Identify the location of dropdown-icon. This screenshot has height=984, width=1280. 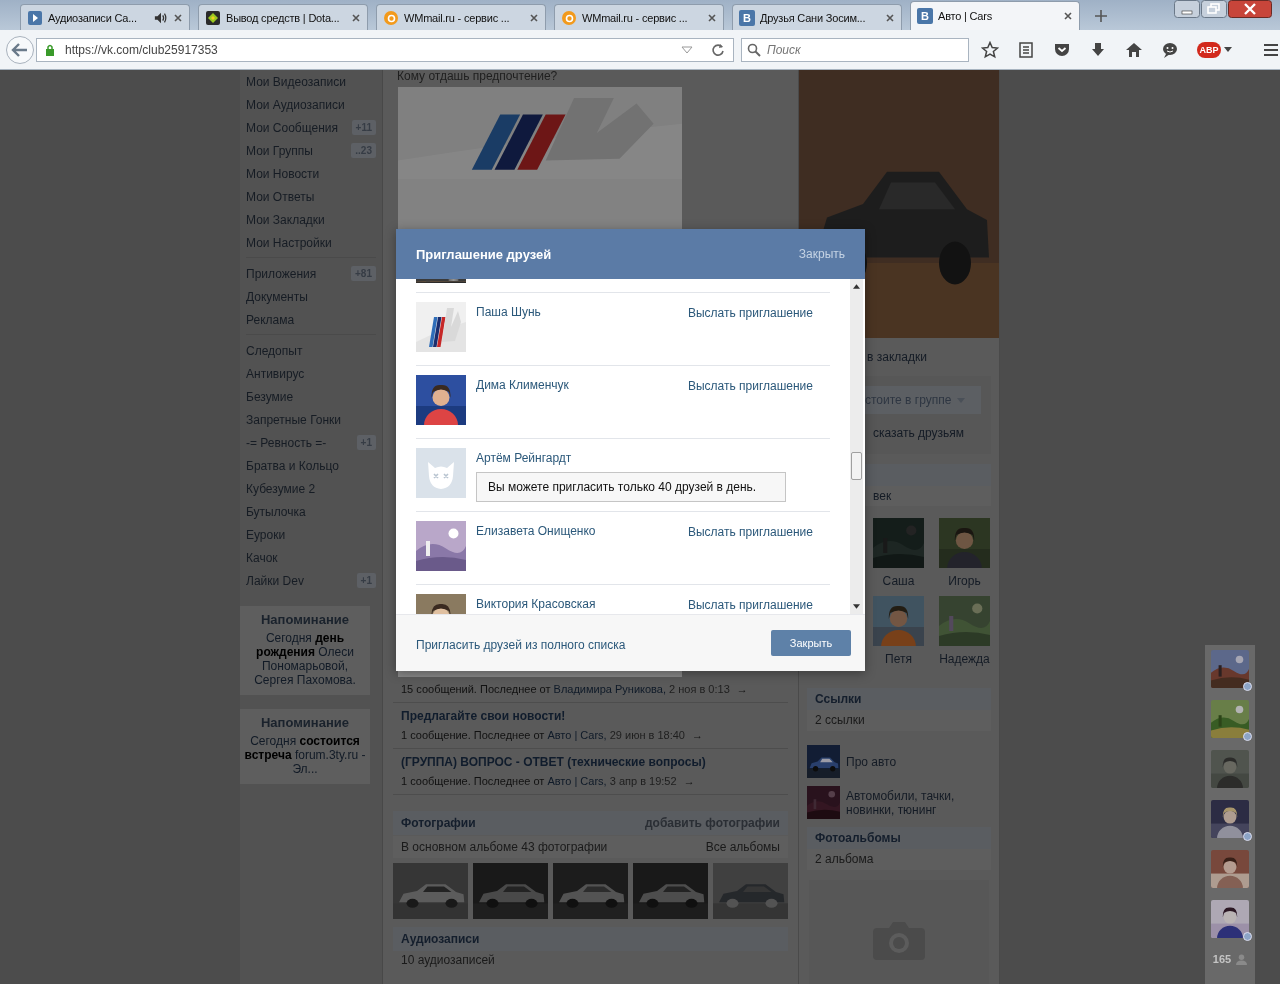
(687, 49).